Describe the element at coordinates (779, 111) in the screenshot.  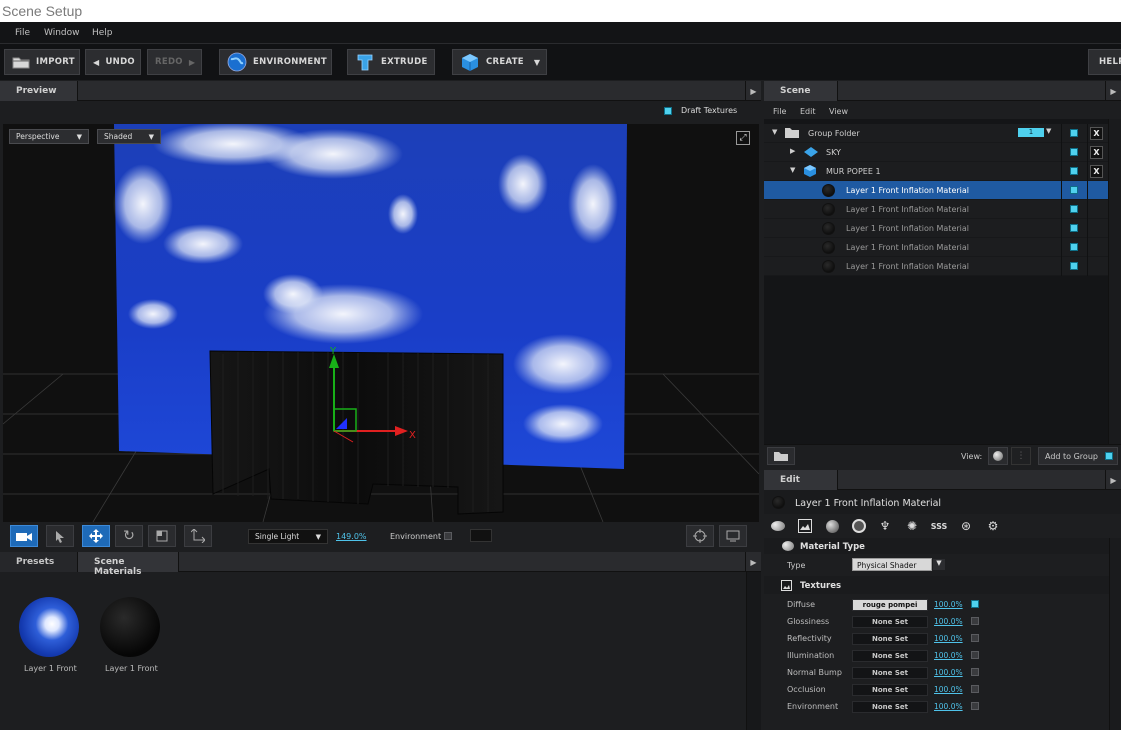
I see `scene-menu-file: File` at that location.